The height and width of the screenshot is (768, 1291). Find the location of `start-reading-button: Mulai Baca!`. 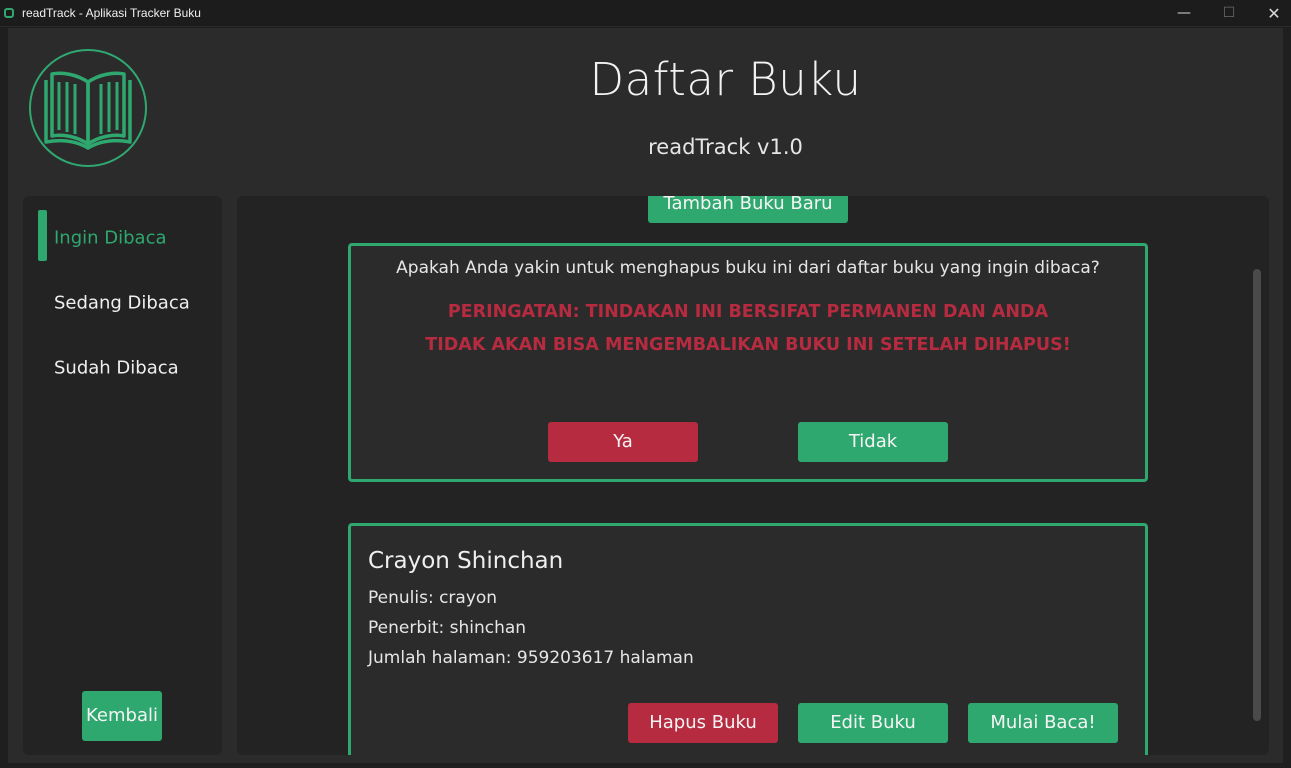

start-reading-button: Mulai Baca! is located at coordinates (1043, 723).